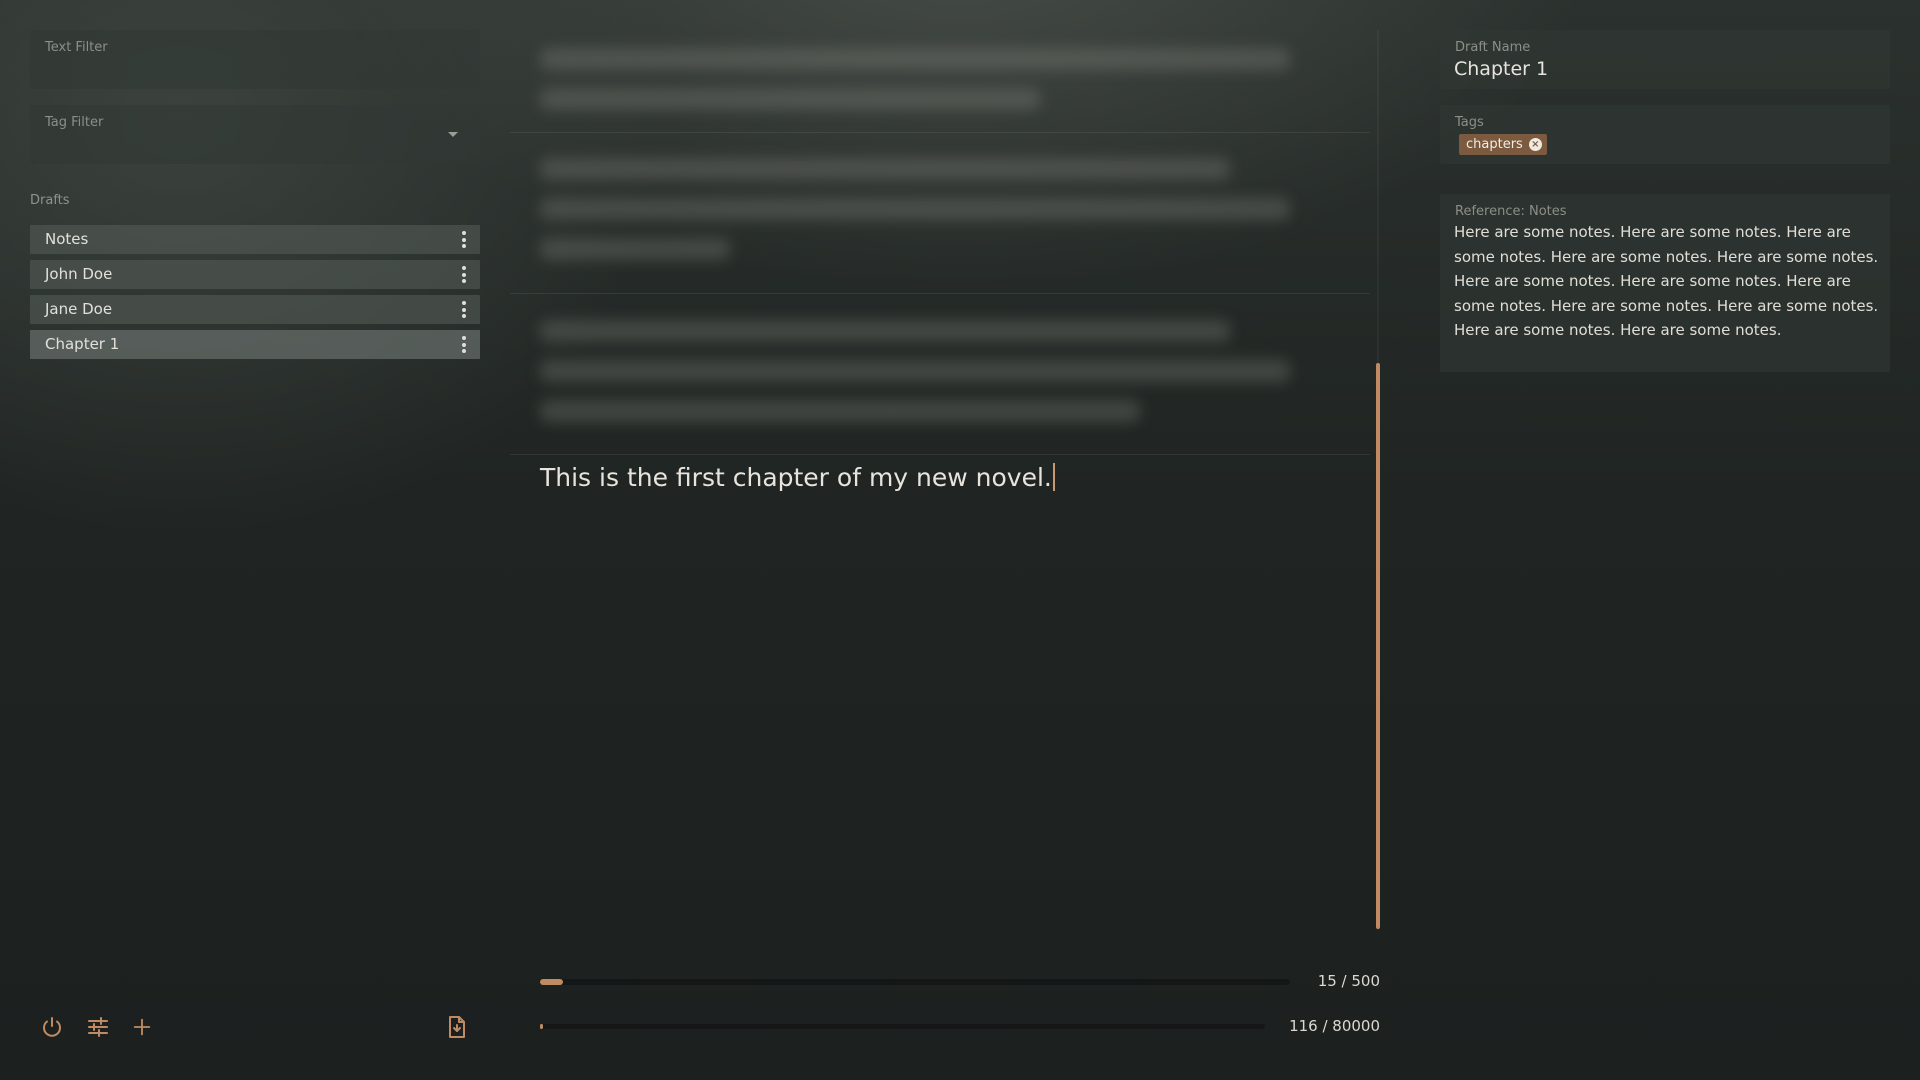  What do you see at coordinates (76, 47) in the screenshot?
I see `text-filter-label: Text Filter` at bounding box center [76, 47].